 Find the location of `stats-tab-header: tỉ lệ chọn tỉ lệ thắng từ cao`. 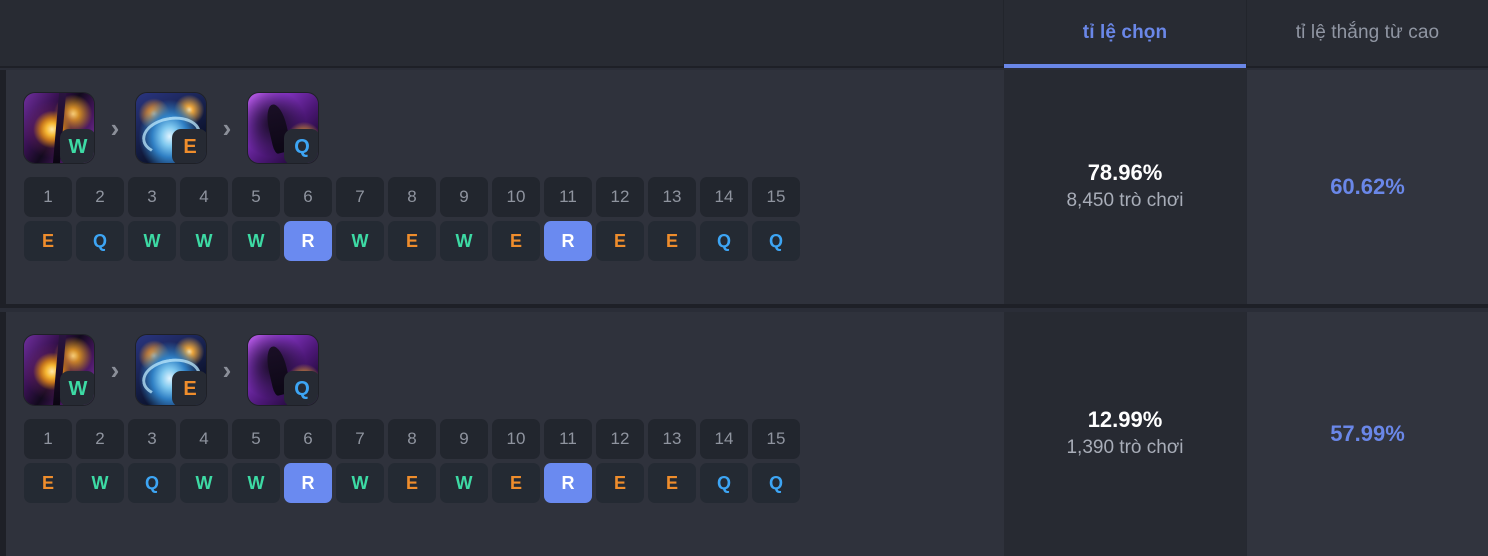

stats-tab-header: tỉ lệ chọn tỉ lệ thắng từ cao is located at coordinates (744, 34).